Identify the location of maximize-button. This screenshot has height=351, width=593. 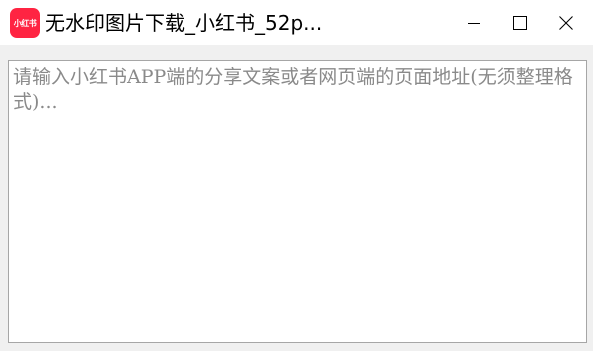
(520, 22).